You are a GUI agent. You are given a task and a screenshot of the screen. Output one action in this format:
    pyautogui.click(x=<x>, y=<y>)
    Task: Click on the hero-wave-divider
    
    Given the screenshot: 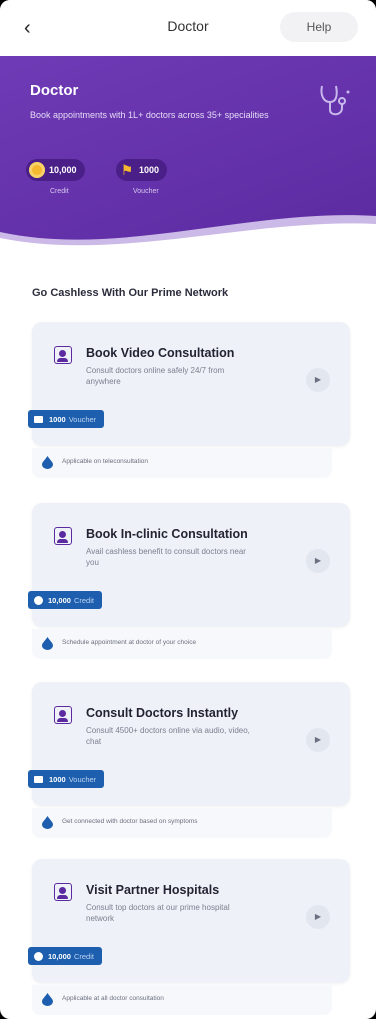 What is the action you would take?
    pyautogui.click(x=188, y=230)
    